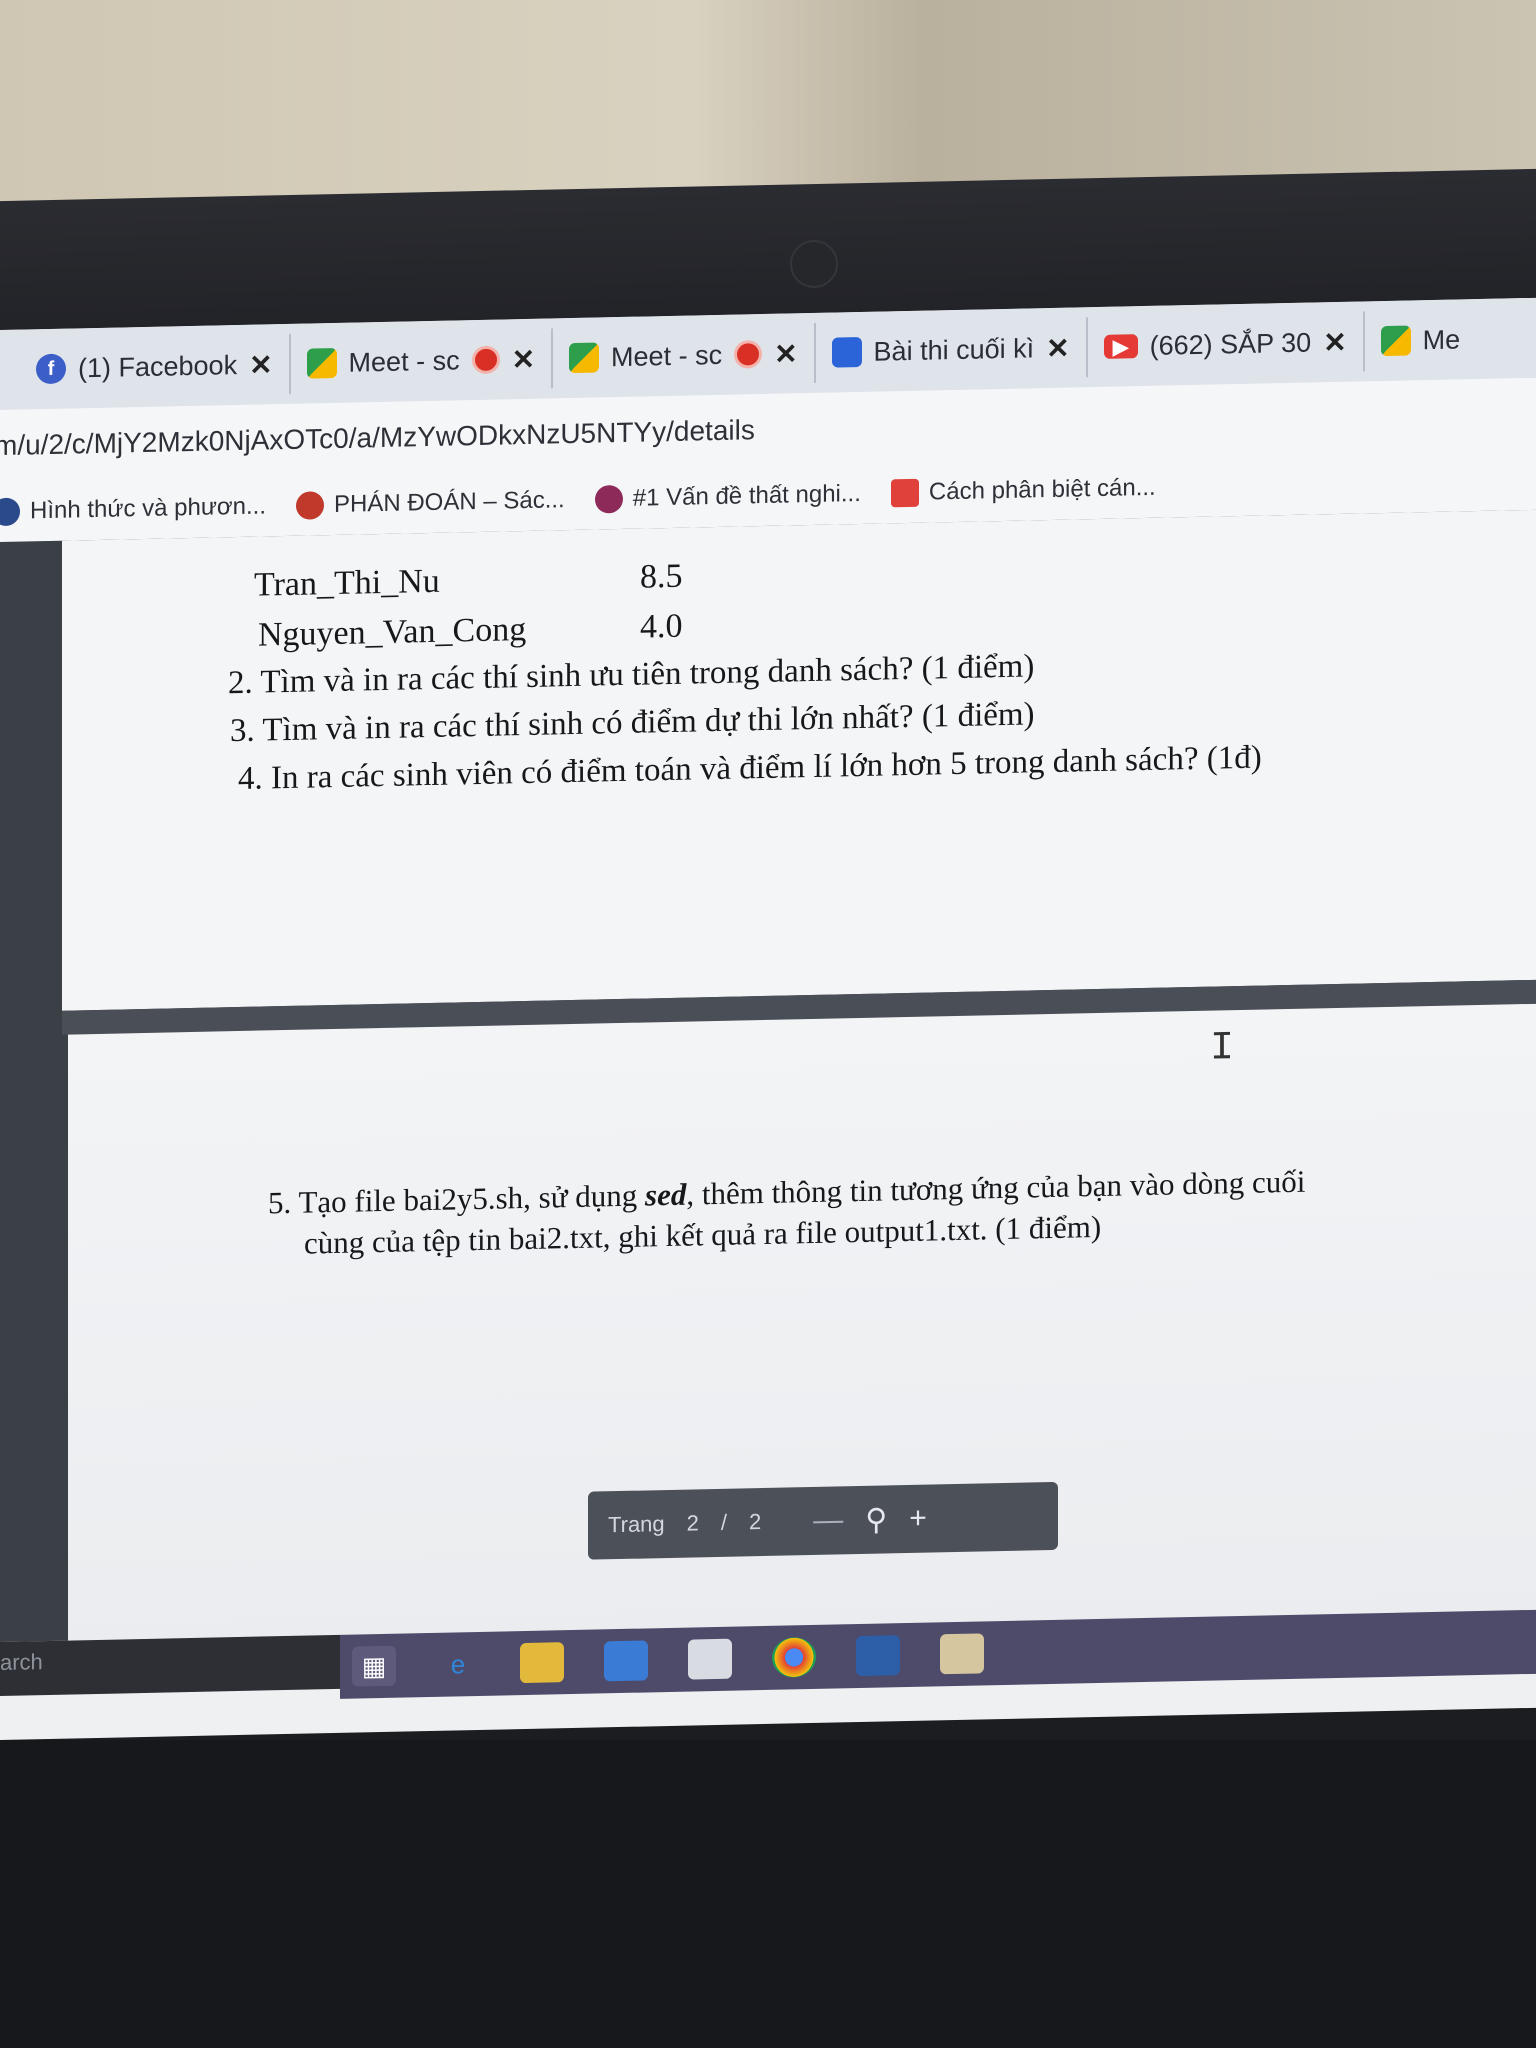  What do you see at coordinates (1120, 346) in the screenshot?
I see `youtube-icon: ▶` at bounding box center [1120, 346].